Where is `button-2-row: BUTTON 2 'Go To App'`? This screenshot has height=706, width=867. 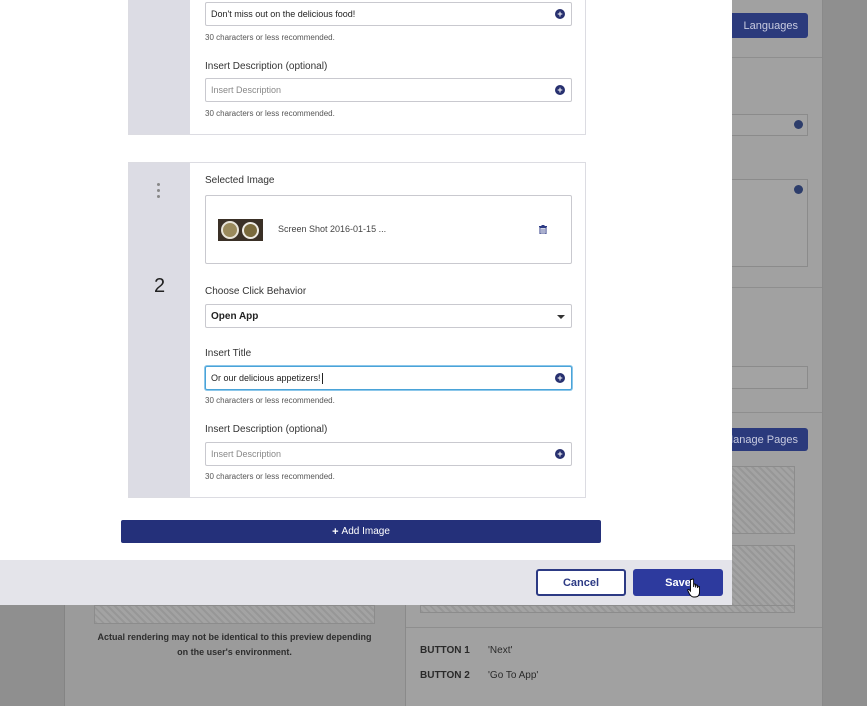 button-2-row: BUTTON 2 'Go To App' is located at coordinates (479, 675).